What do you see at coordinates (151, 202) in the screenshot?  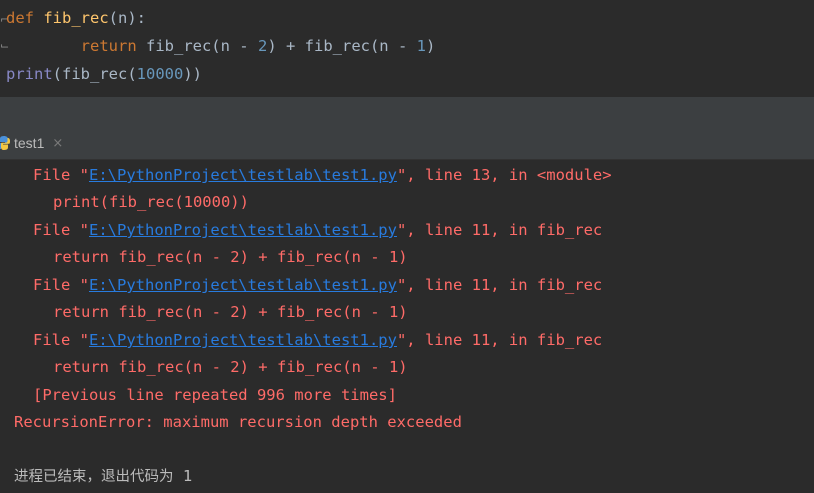 I see `traceback-code-line: print(fib_rec(10000))` at bounding box center [151, 202].